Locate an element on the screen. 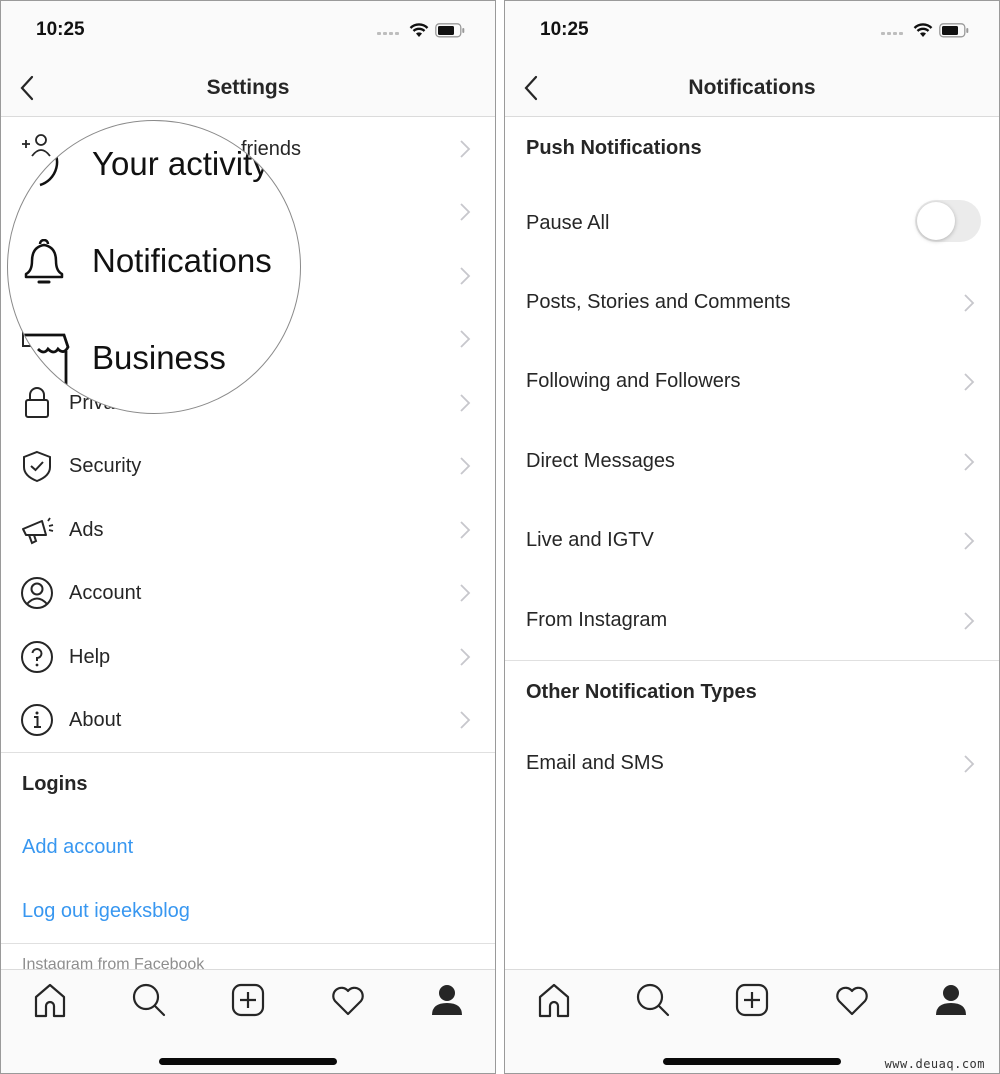 The width and height of the screenshot is (1000, 1074). shop-icon is located at coordinates (45, 363).